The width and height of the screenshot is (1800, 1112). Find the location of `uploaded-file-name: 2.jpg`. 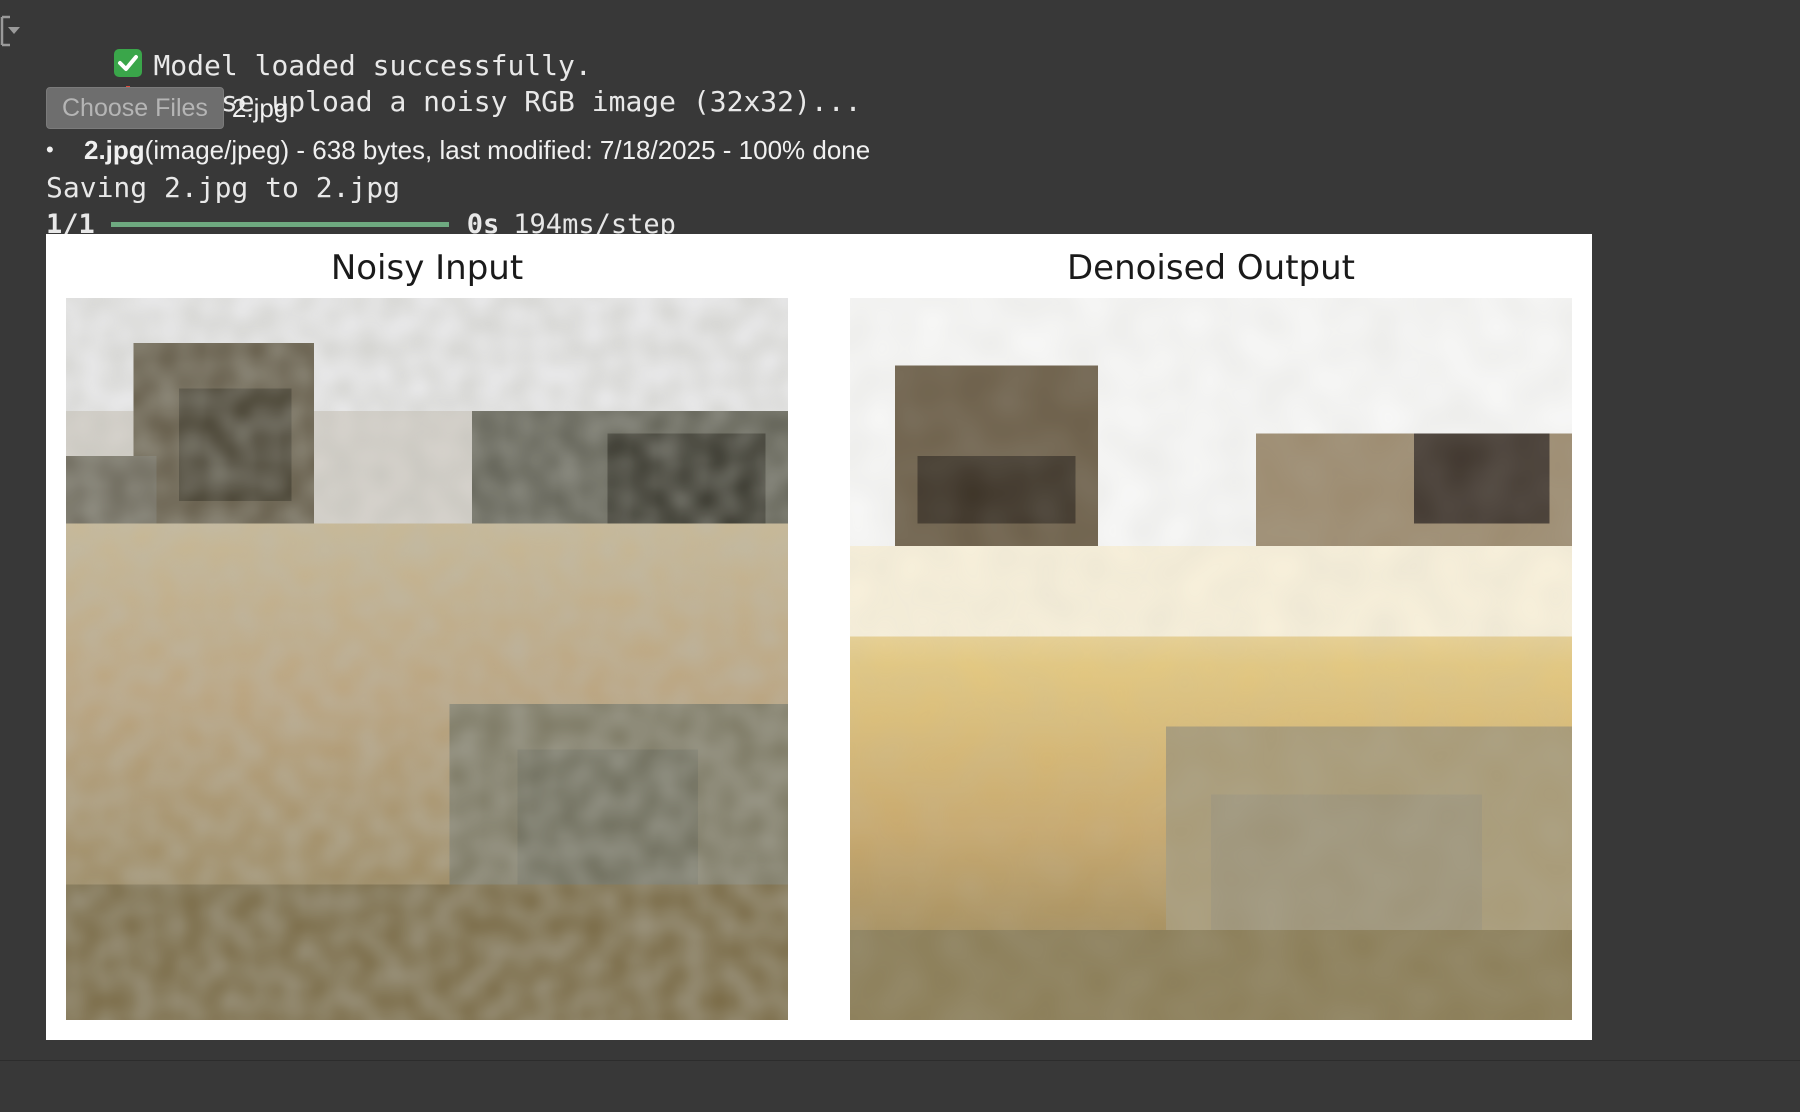

uploaded-file-name: 2.jpg is located at coordinates (114, 149).